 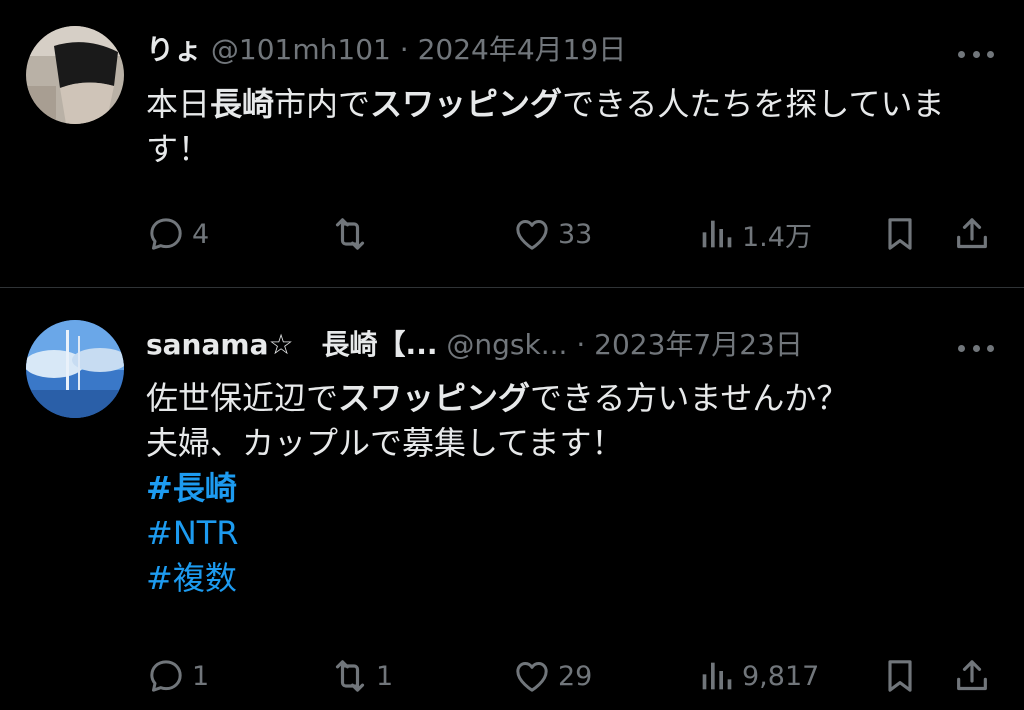 What do you see at coordinates (717, 676) in the screenshot?
I see `views-icon` at bounding box center [717, 676].